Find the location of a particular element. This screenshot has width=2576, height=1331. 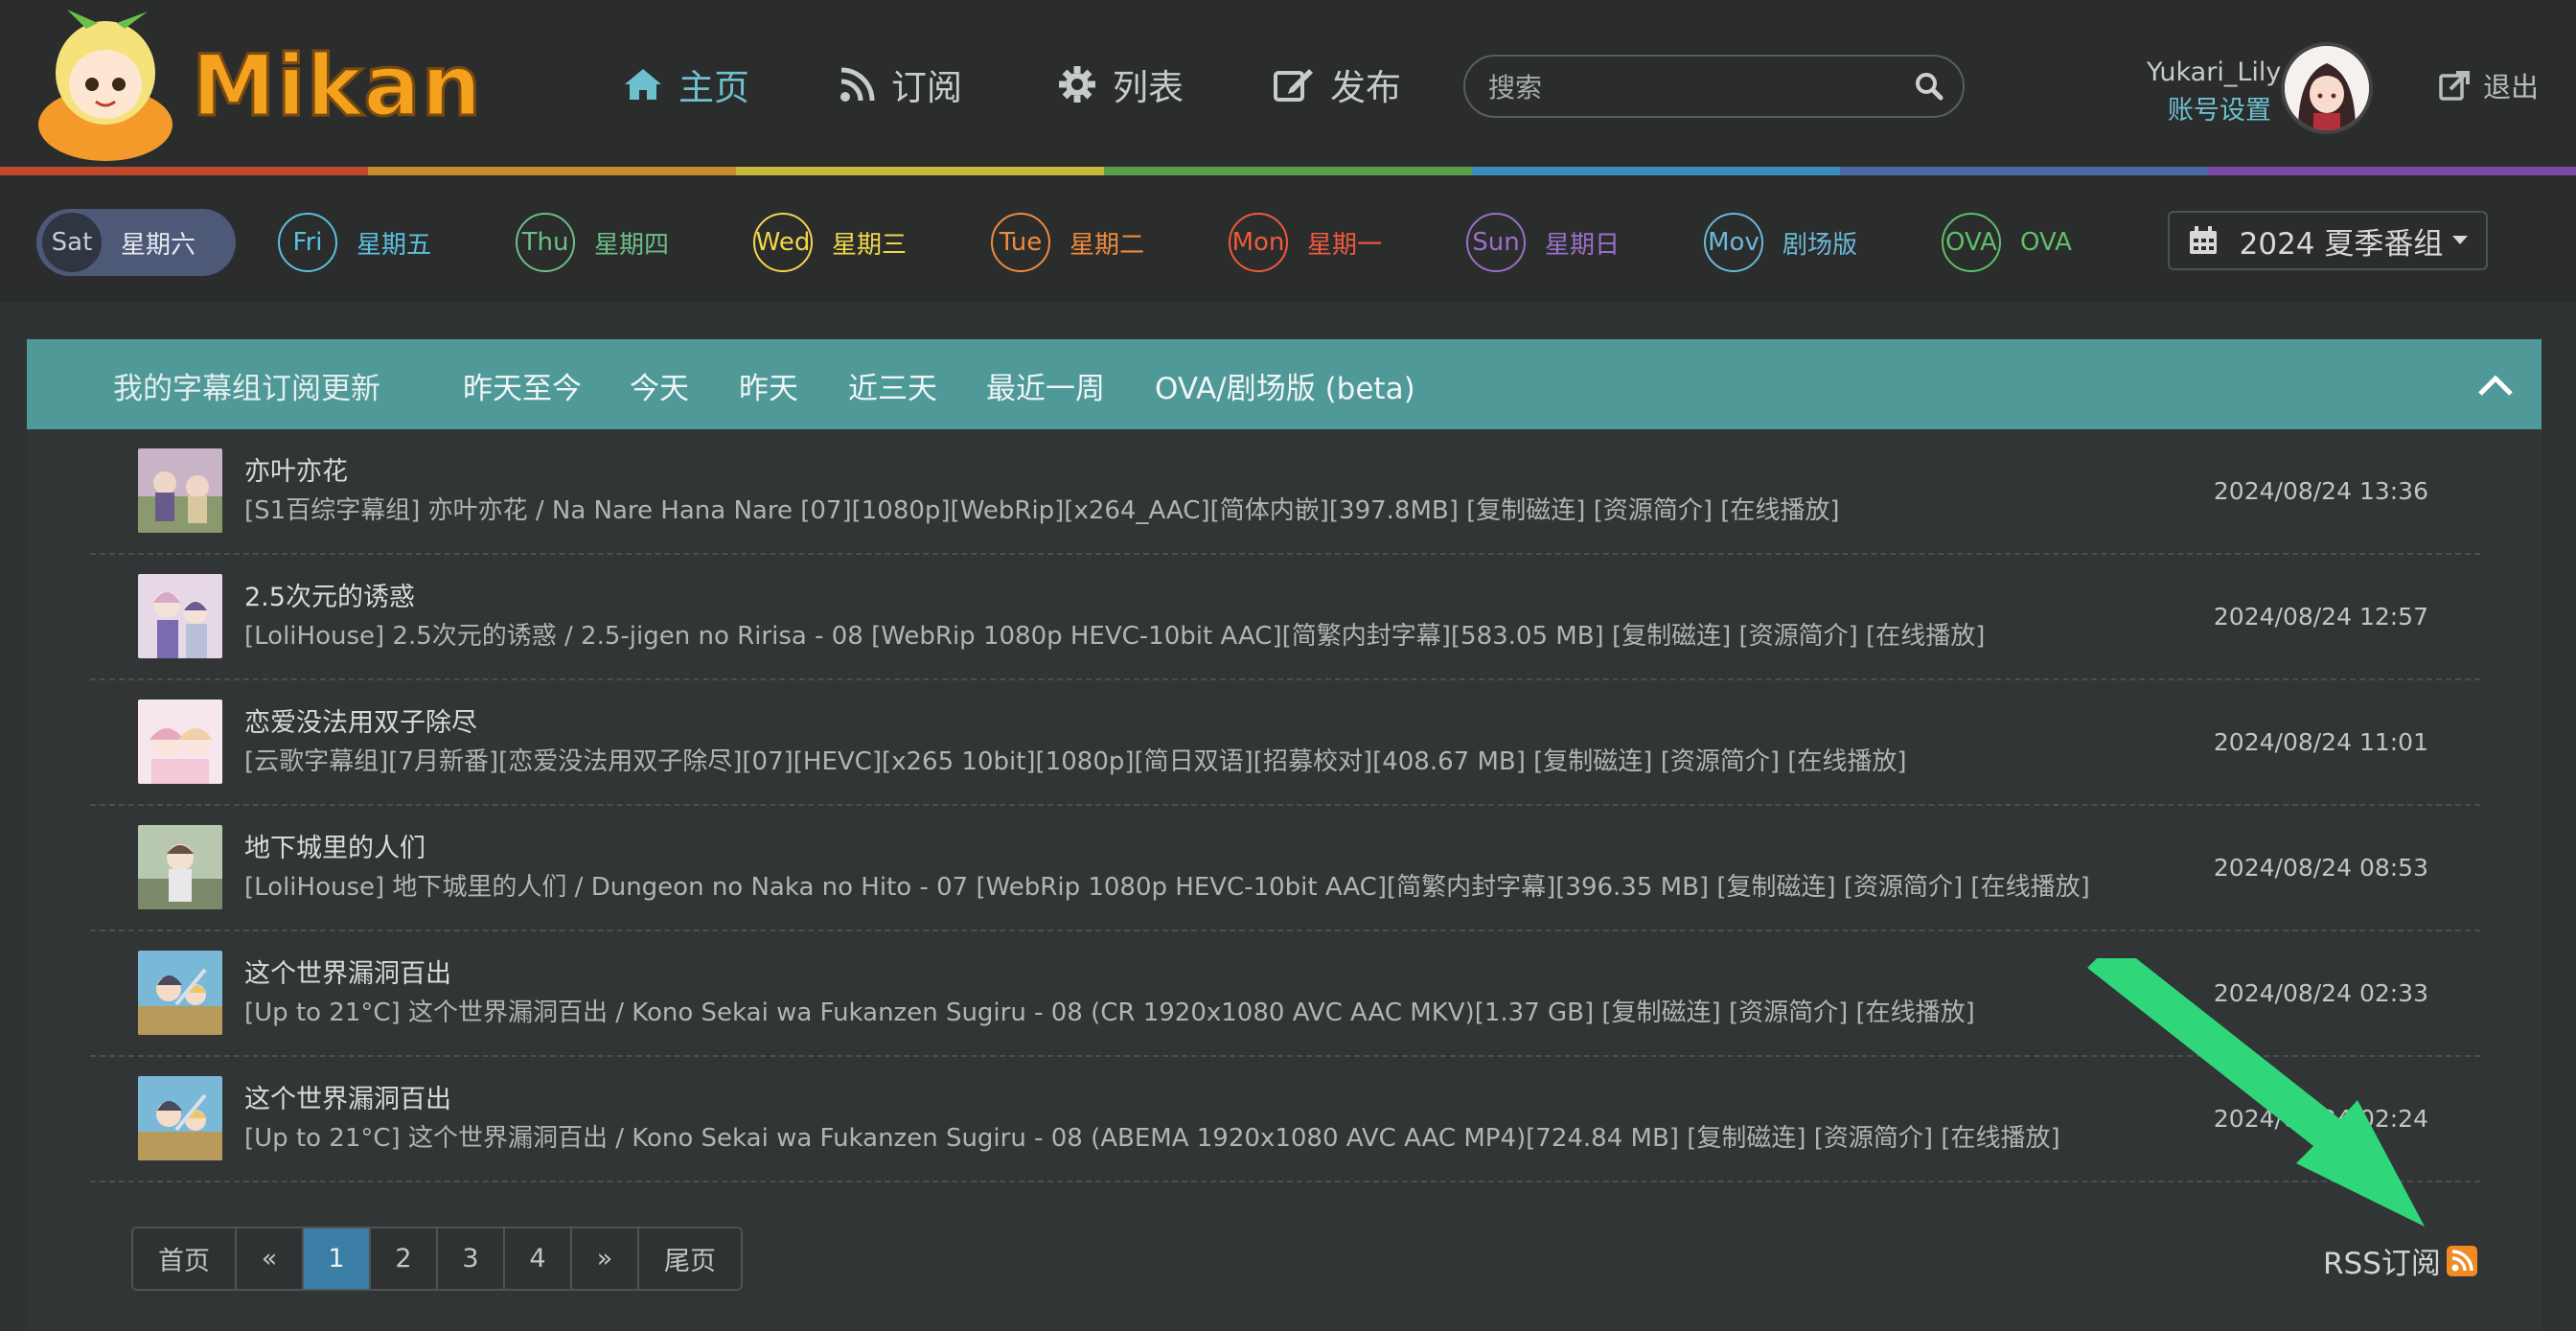

pagination-page-4: 4 is located at coordinates (538, 1258).